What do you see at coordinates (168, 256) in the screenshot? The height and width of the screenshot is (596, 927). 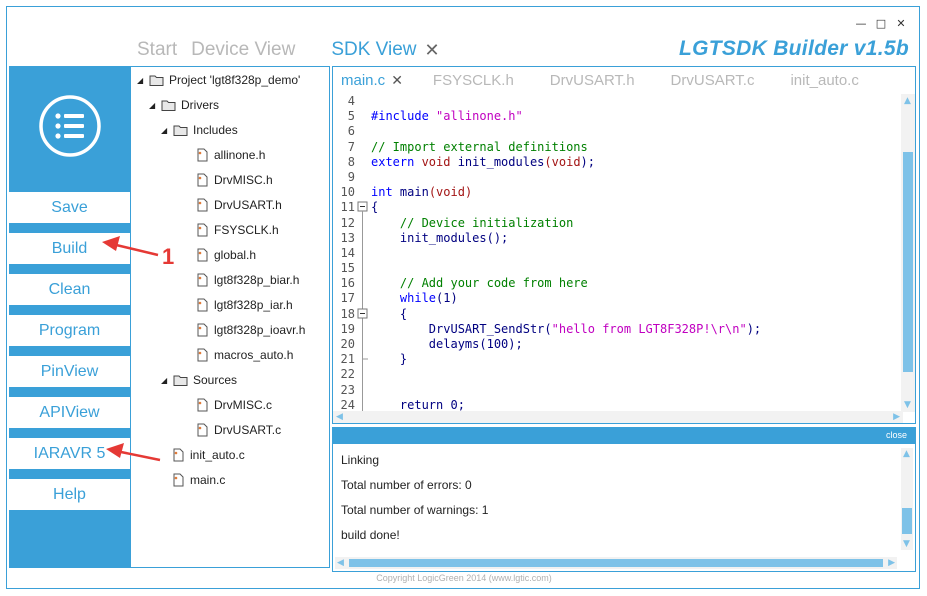 I see `annotation-number: 1` at bounding box center [168, 256].